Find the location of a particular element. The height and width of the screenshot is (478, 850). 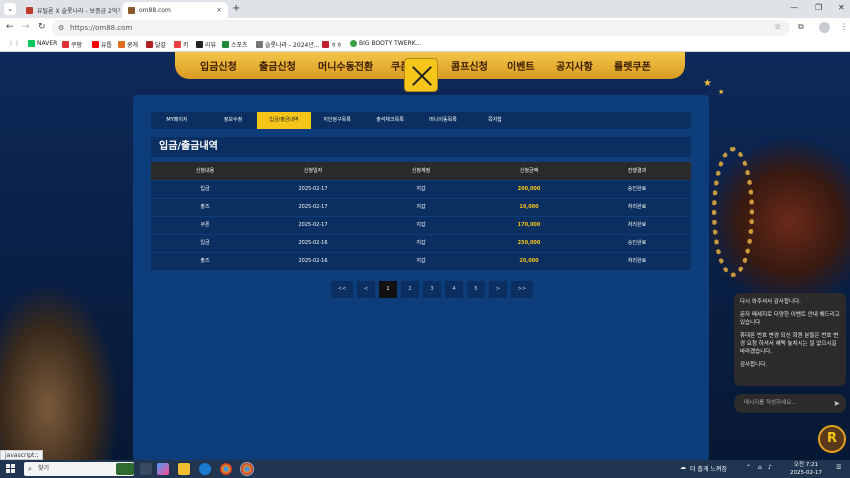

browser-tab-2: om88.com × is located at coordinates (175, 10).